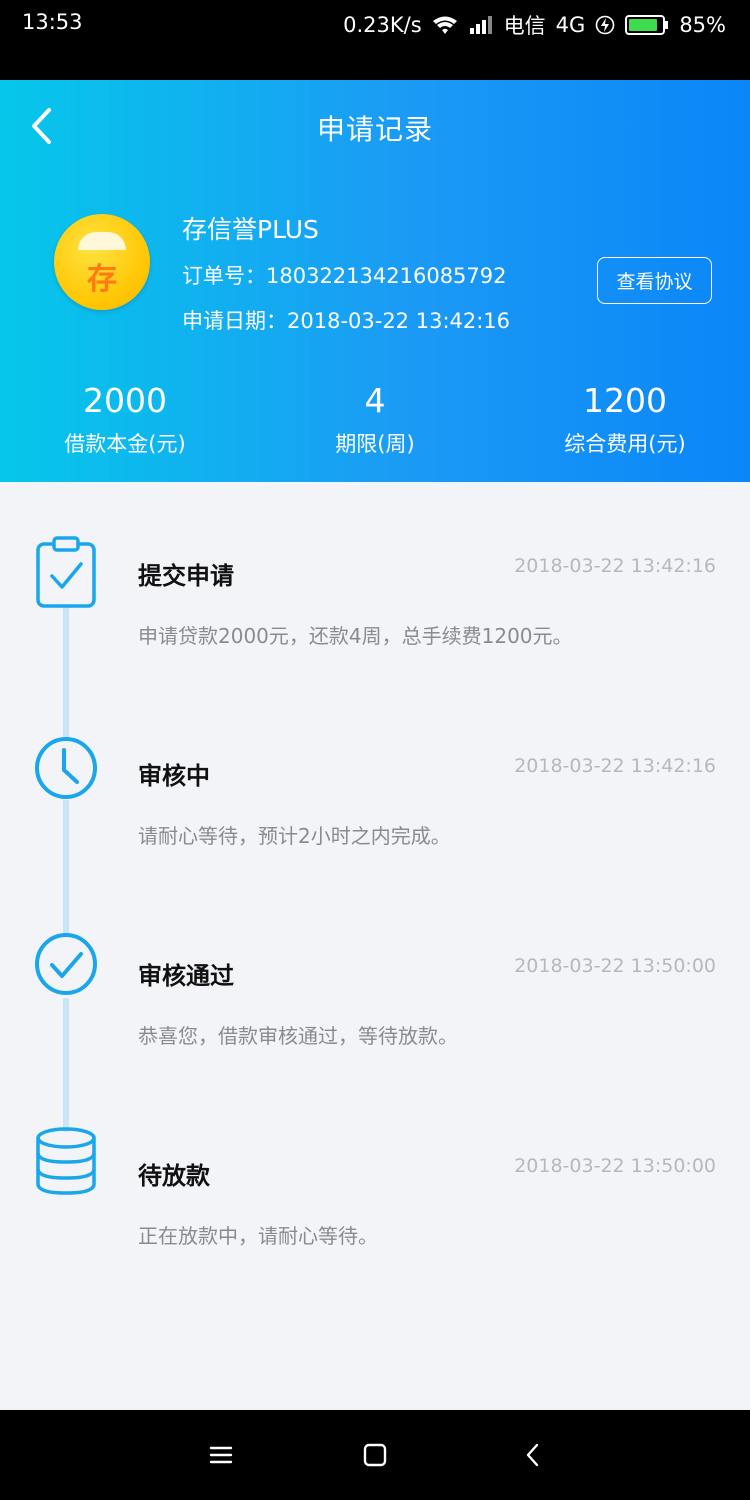 The image size is (750, 1500). I want to click on charging-icon, so click(605, 25).